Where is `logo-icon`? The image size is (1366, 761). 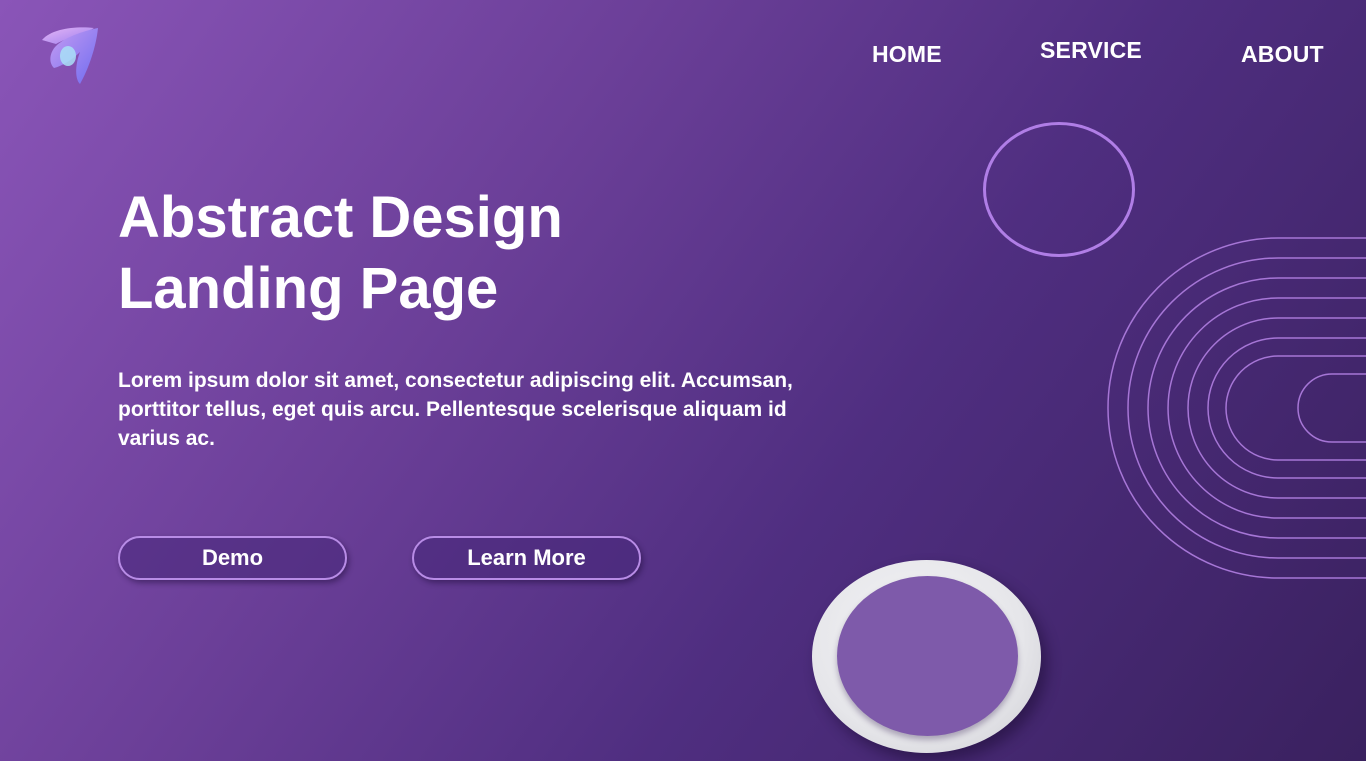
logo-icon is located at coordinates (70, 56).